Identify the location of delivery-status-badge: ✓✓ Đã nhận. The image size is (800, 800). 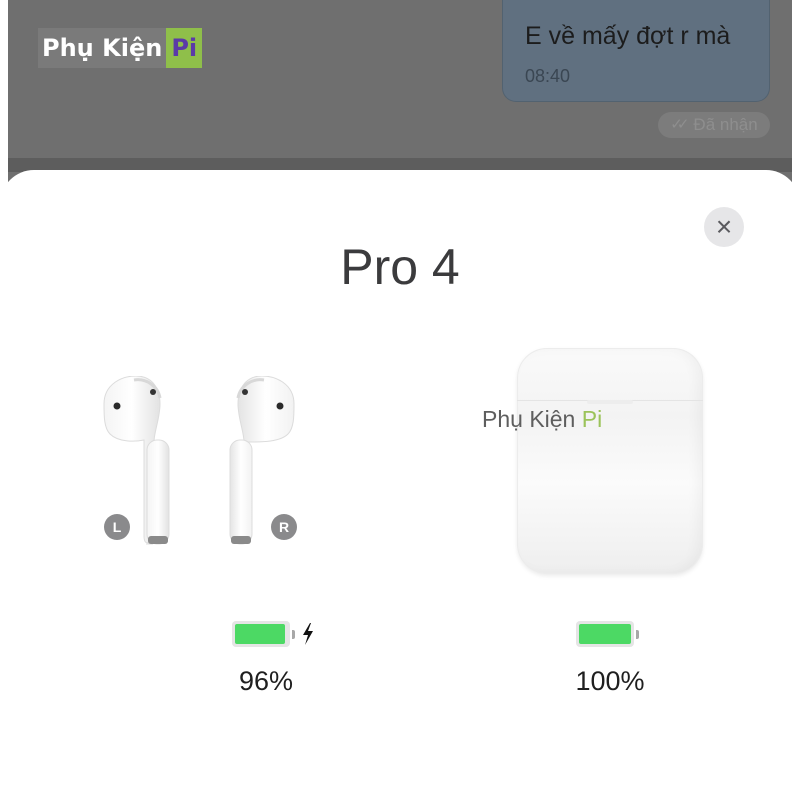
(714, 125).